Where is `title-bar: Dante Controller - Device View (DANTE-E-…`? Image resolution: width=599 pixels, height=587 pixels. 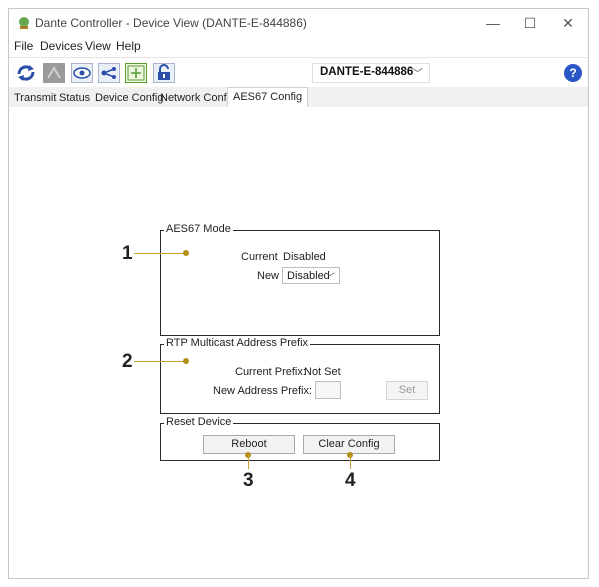
title-bar: Dante Controller - Device View (DANTE-E-… is located at coordinates (298, 23).